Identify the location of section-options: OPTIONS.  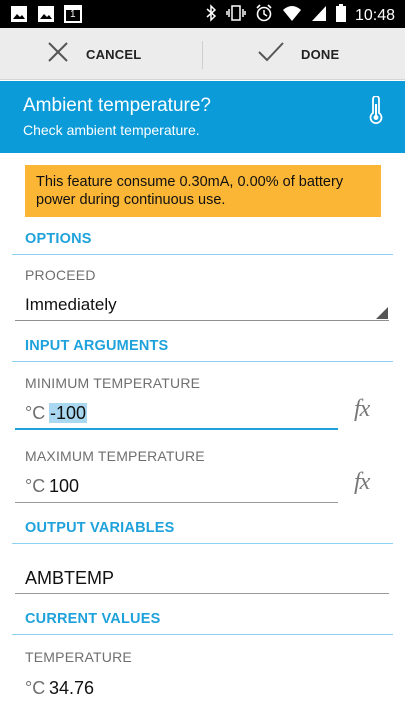
(202, 240).